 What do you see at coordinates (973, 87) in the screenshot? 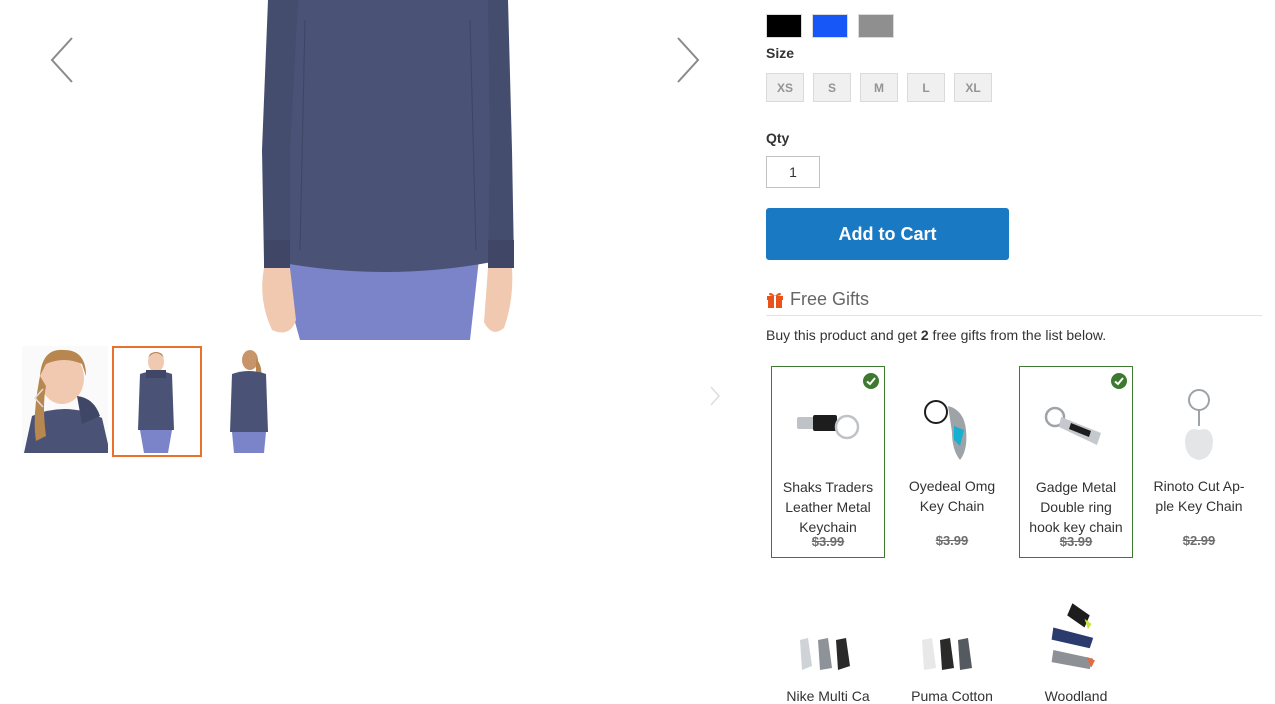
I see `size-option-xl: XL` at bounding box center [973, 87].